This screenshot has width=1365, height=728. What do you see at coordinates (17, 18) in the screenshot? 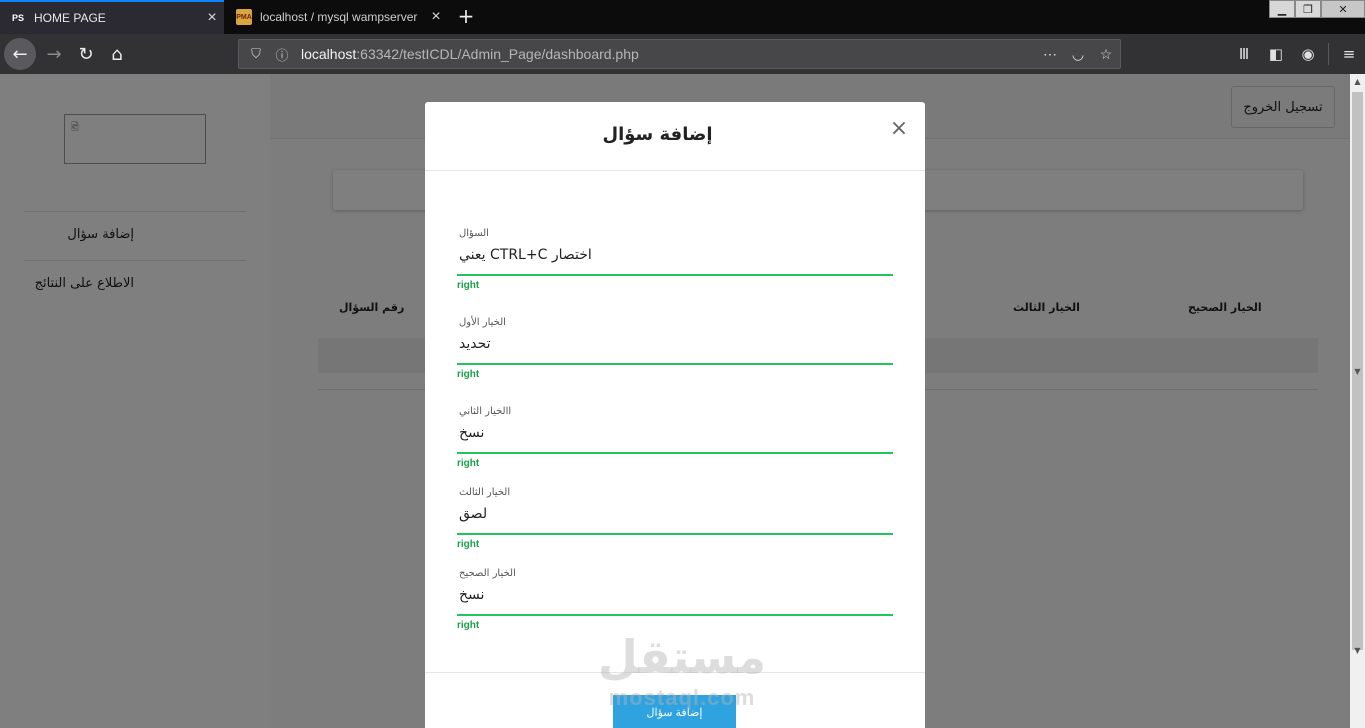
I see `phpstorm-favicon-icon: PS` at bounding box center [17, 18].